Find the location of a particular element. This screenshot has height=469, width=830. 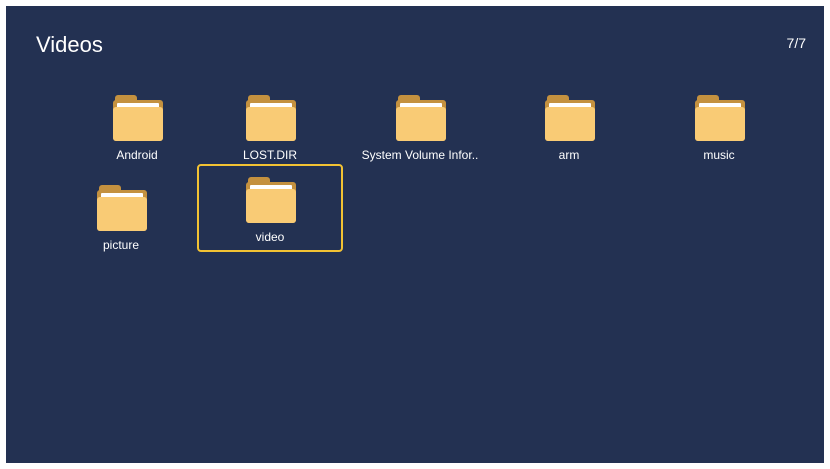

folder-item-android: Android is located at coordinates (137, 126).